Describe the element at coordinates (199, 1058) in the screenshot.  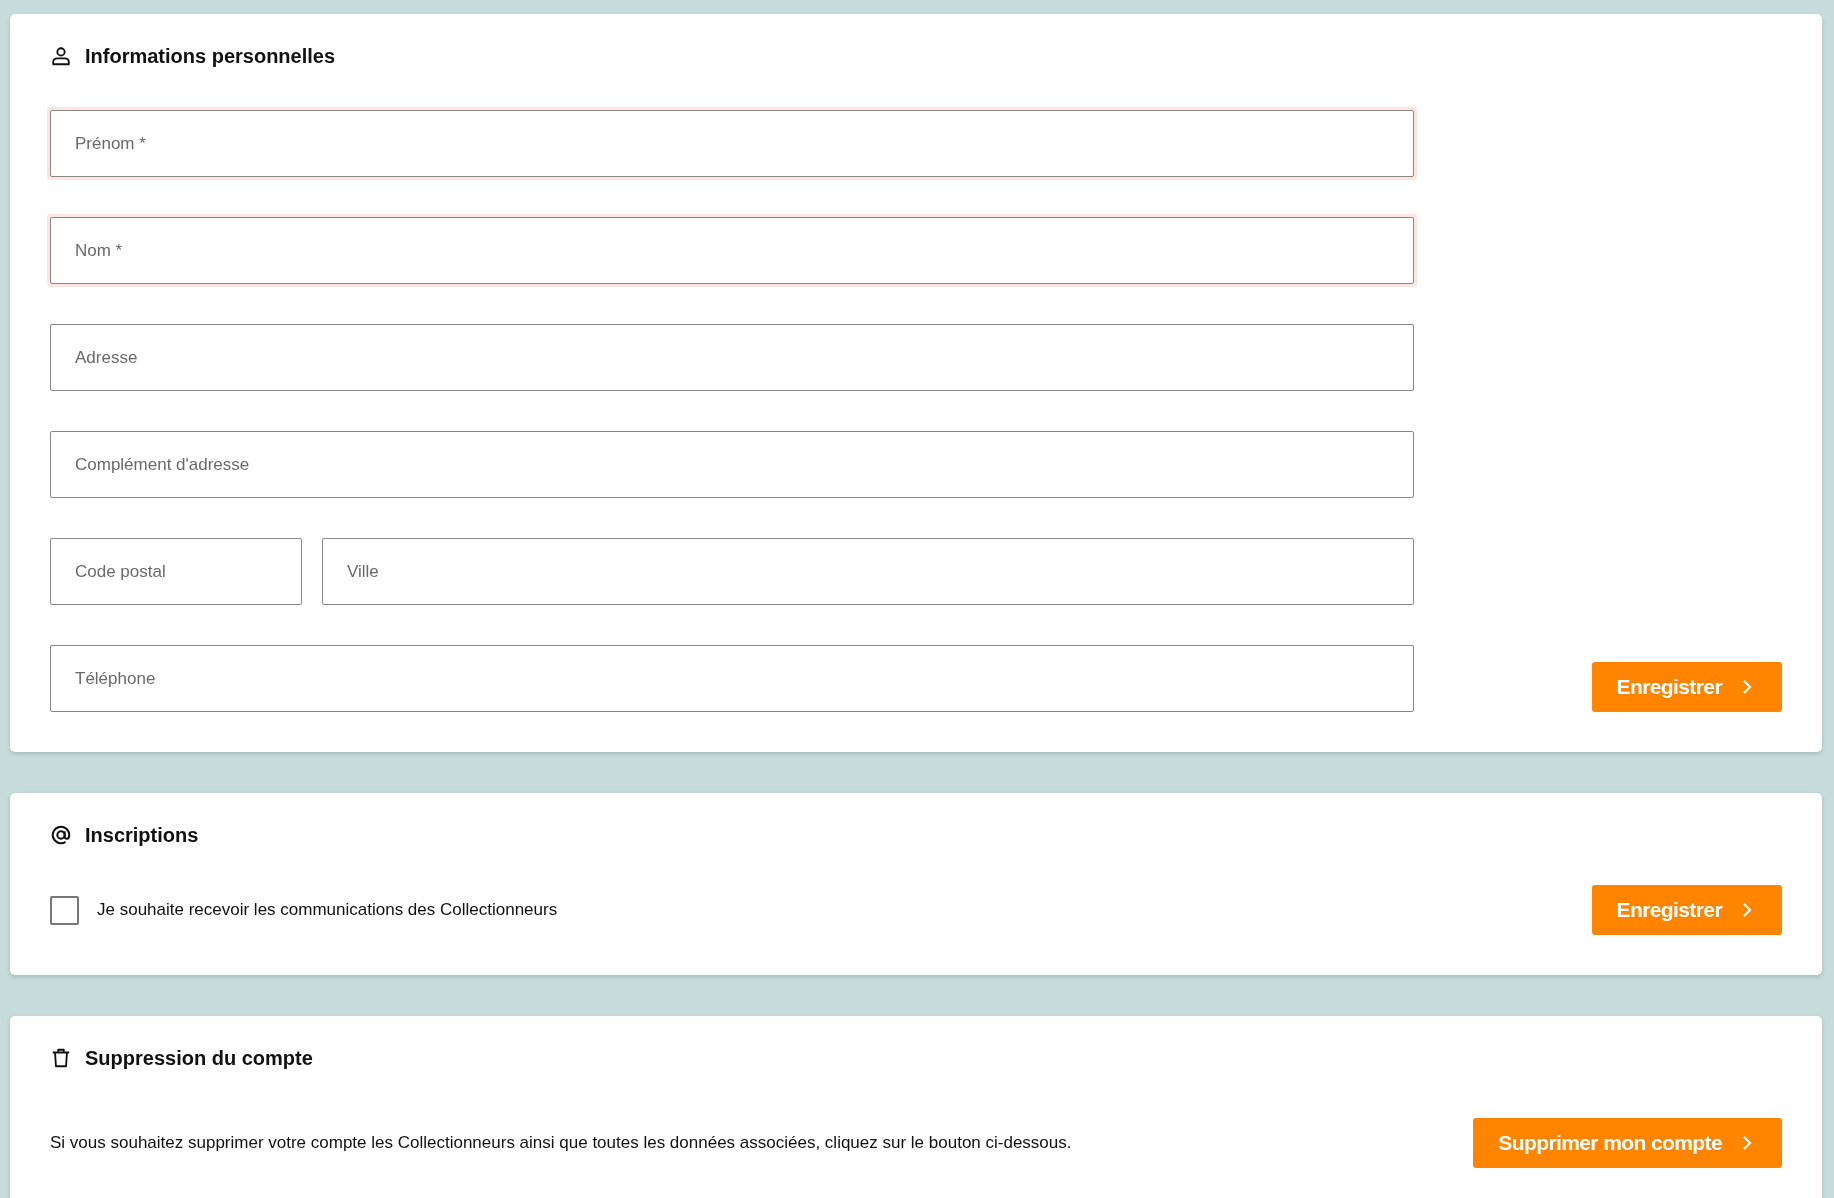
I see `section-title: Suppression du compte` at that location.